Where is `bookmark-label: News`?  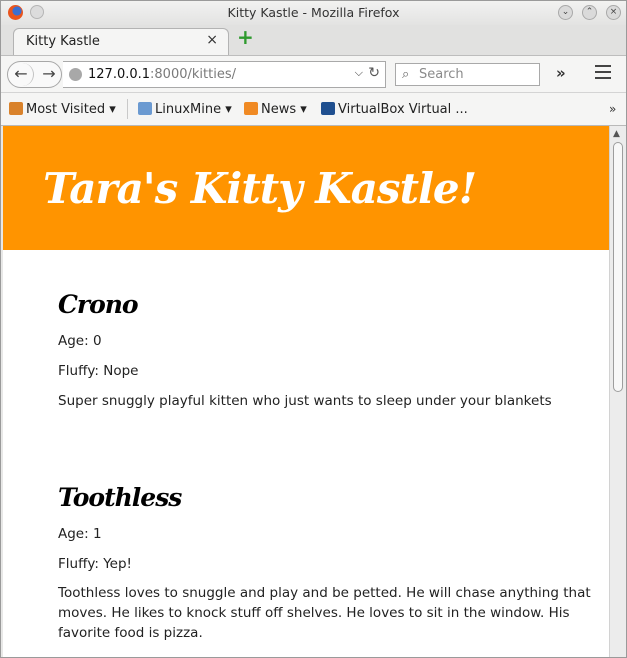
bookmark-label: News is located at coordinates (279, 109).